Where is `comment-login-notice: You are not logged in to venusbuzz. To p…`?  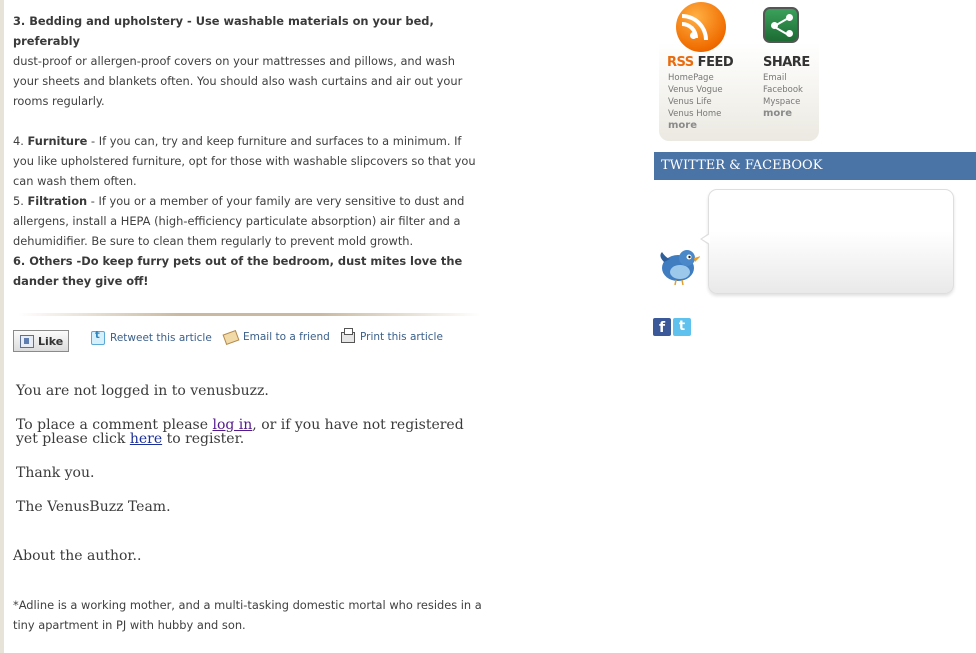 comment-login-notice: You are not logged in to venusbuzz. To p… is located at coordinates (251, 459).